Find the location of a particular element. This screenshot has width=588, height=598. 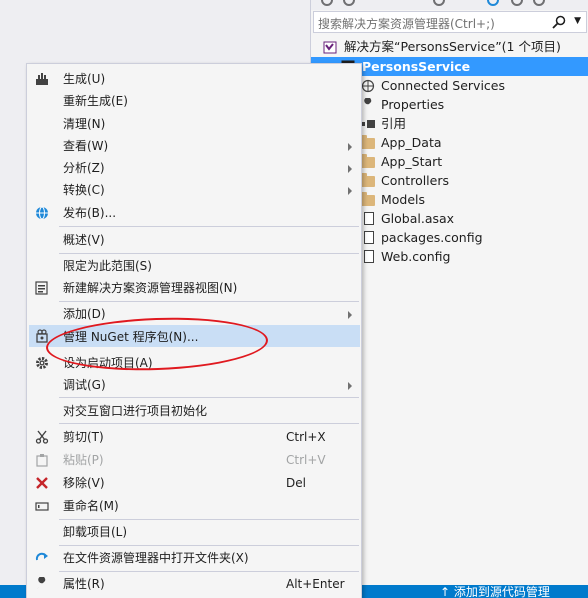

tree-item-label: 引用 is located at coordinates (394, 123).